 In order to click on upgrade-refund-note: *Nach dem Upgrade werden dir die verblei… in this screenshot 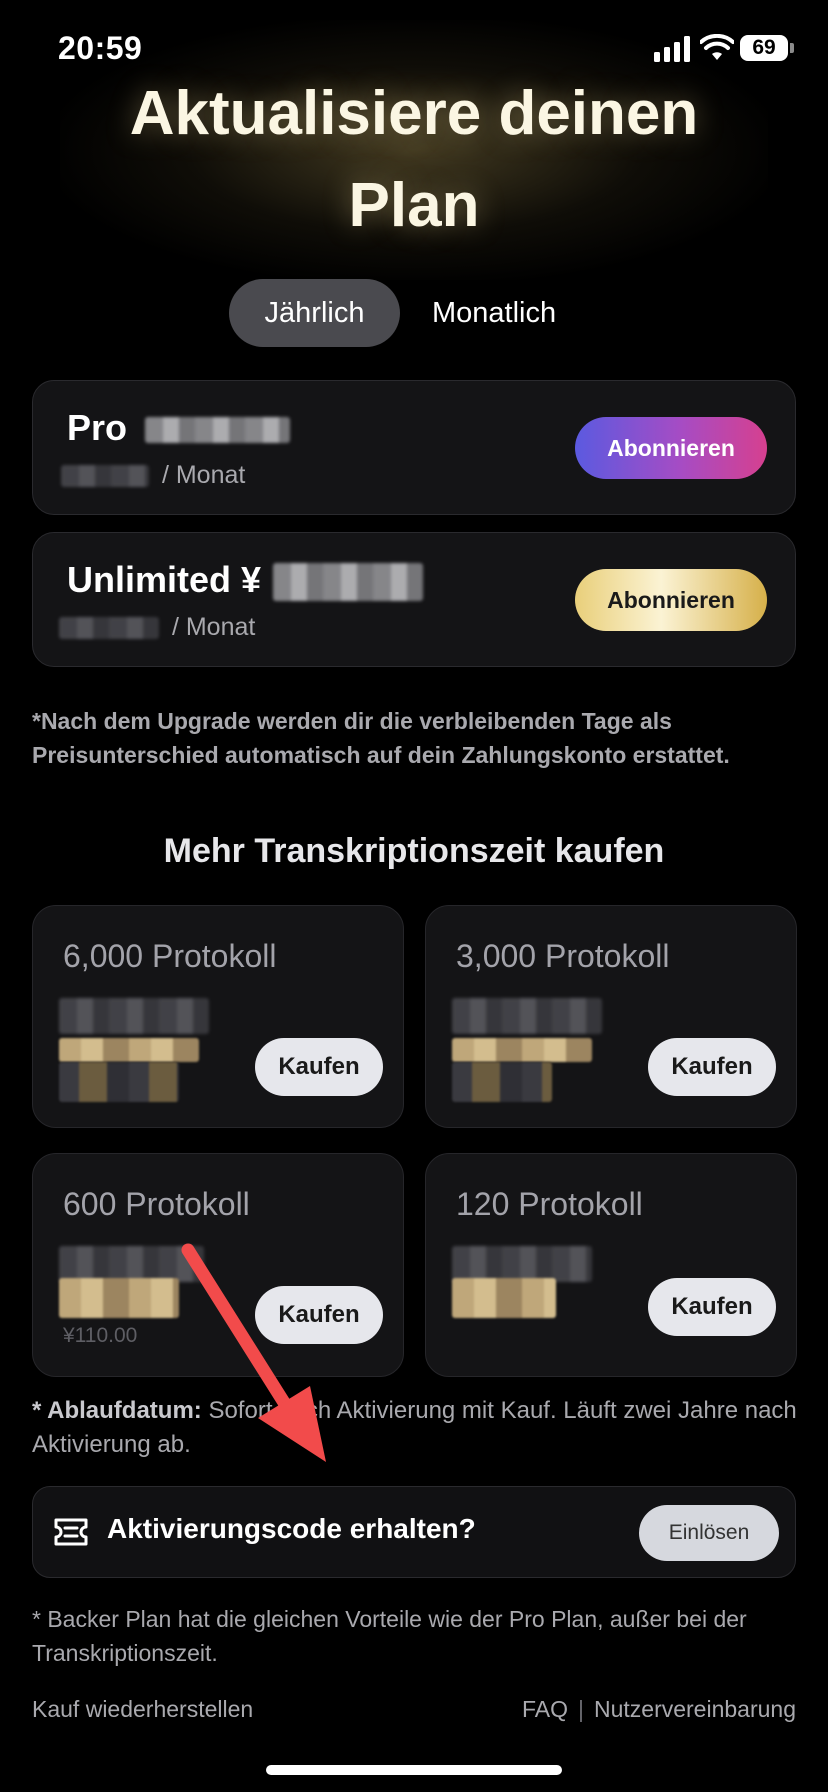, I will do `click(381, 738)`.